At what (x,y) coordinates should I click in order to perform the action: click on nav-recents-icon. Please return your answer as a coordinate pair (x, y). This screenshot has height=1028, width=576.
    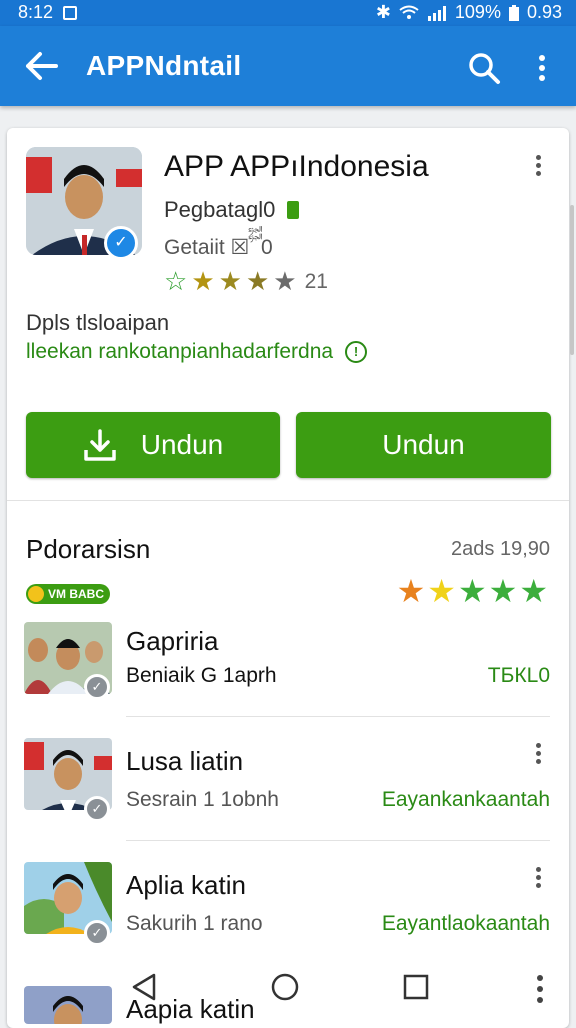
    Looking at the image, I should click on (416, 987).